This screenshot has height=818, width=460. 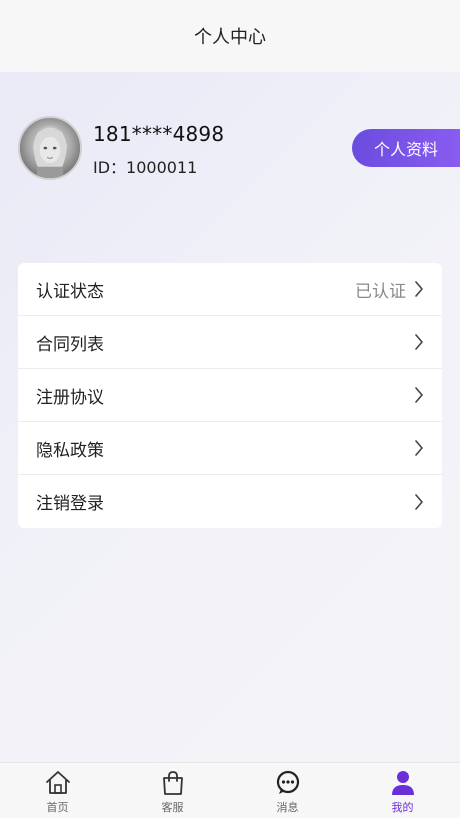 I want to click on personal-info-button: 个人资料, so click(x=406, y=148).